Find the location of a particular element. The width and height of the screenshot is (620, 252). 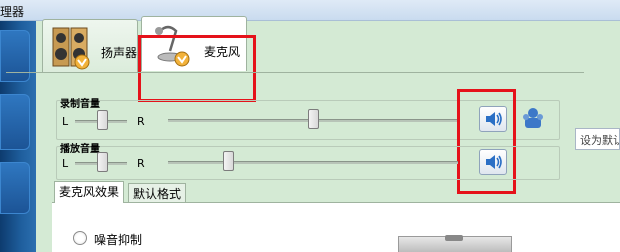

highlight-box is located at coordinates (197, 68).